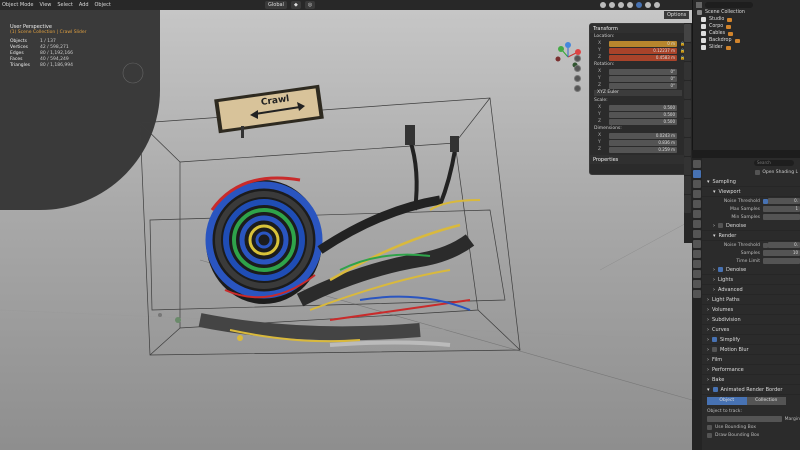 The width and height of the screenshot is (800, 450). Describe the element at coordinates (697, 204) in the screenshot. I see `scene-icon` at that location.